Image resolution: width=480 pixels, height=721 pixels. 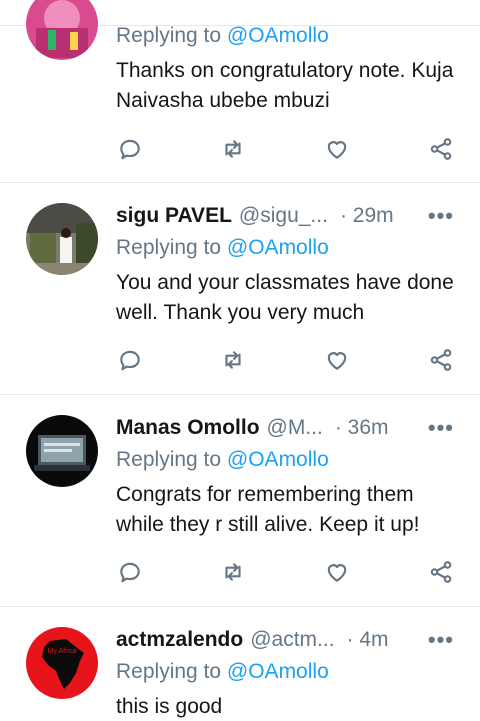 I want to click on tweet-header: sigu PAVEL @sigu_... · 29m •••, so click(x=288, y=216).